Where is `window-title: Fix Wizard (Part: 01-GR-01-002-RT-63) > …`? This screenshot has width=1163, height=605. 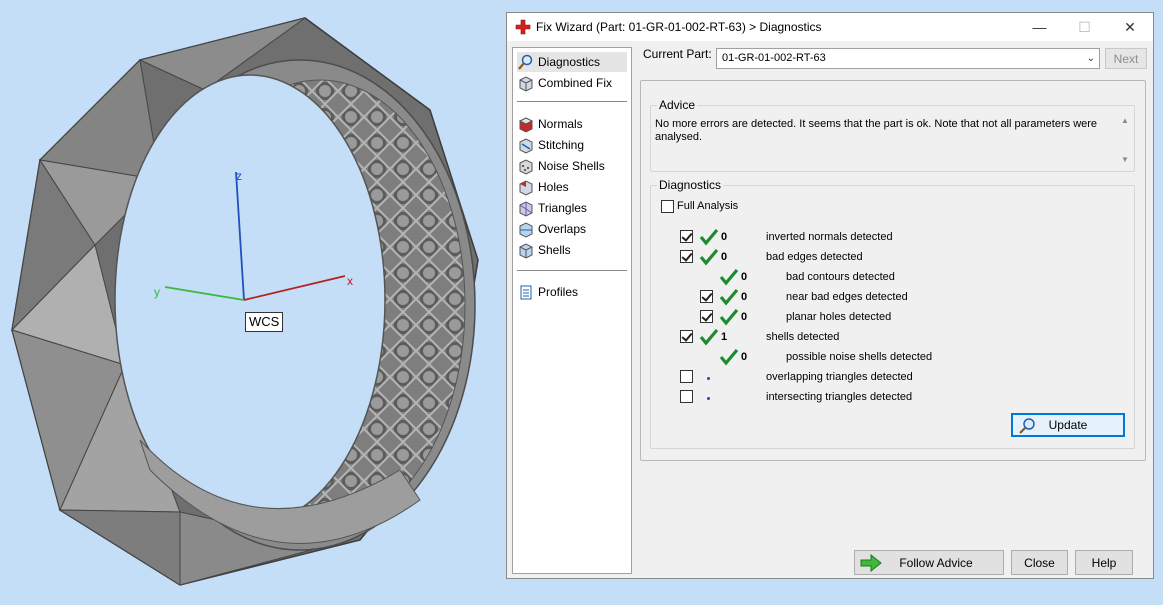 window-title: Fix Wizard (Part: 01-GR-01-002-RT-63) > … is located at coordinates (679, 27).